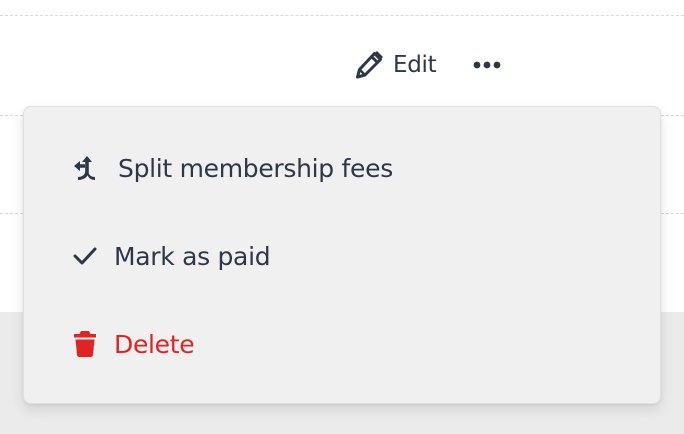  Describe the element at coordinates (415, 65) in the screenshot. I see `edit-label: Edit` at that location.